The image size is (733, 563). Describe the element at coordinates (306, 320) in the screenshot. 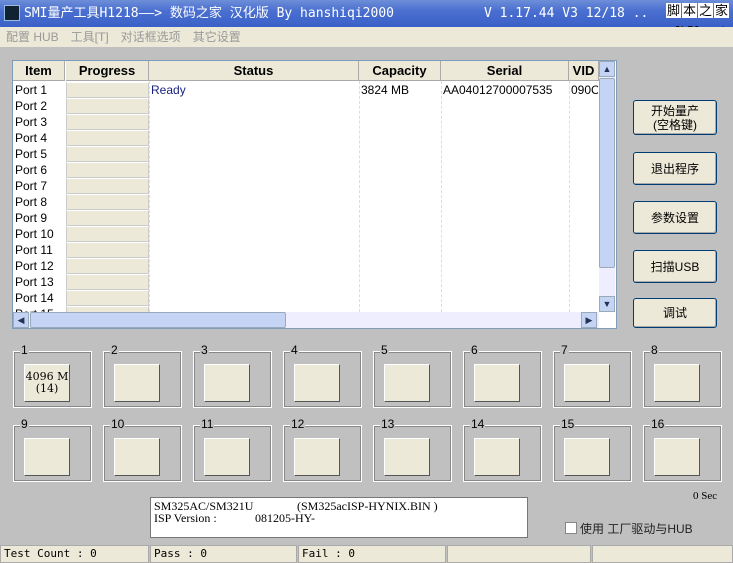

I see `horizontal-scrollbar: ◀ ▶` at that location.